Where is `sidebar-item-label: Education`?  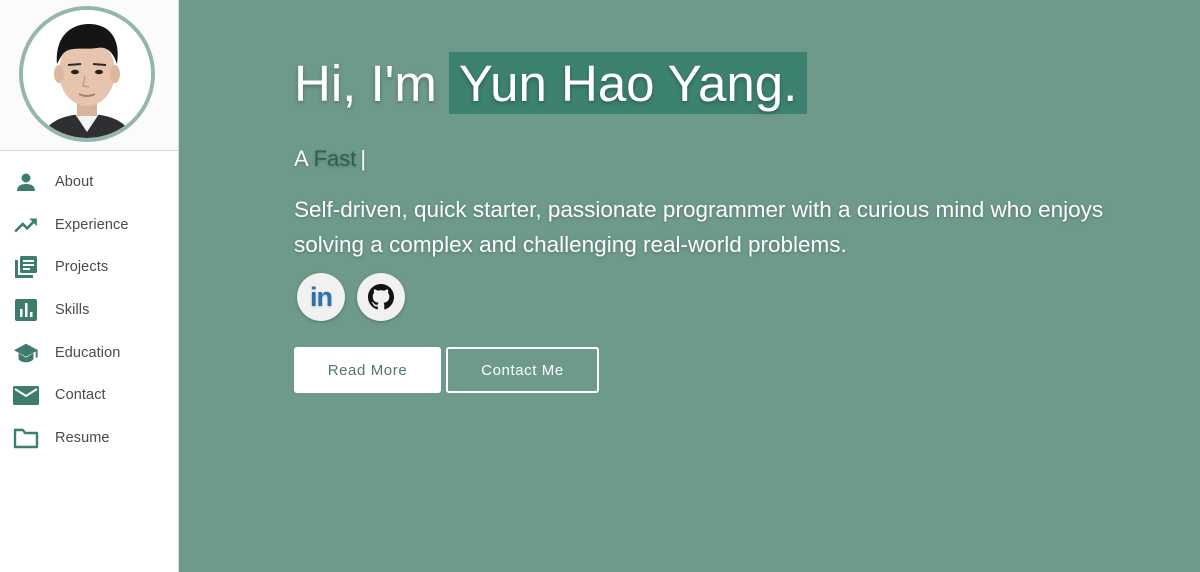 sidebar-item-label: Education is located at coordinates (88, 352).